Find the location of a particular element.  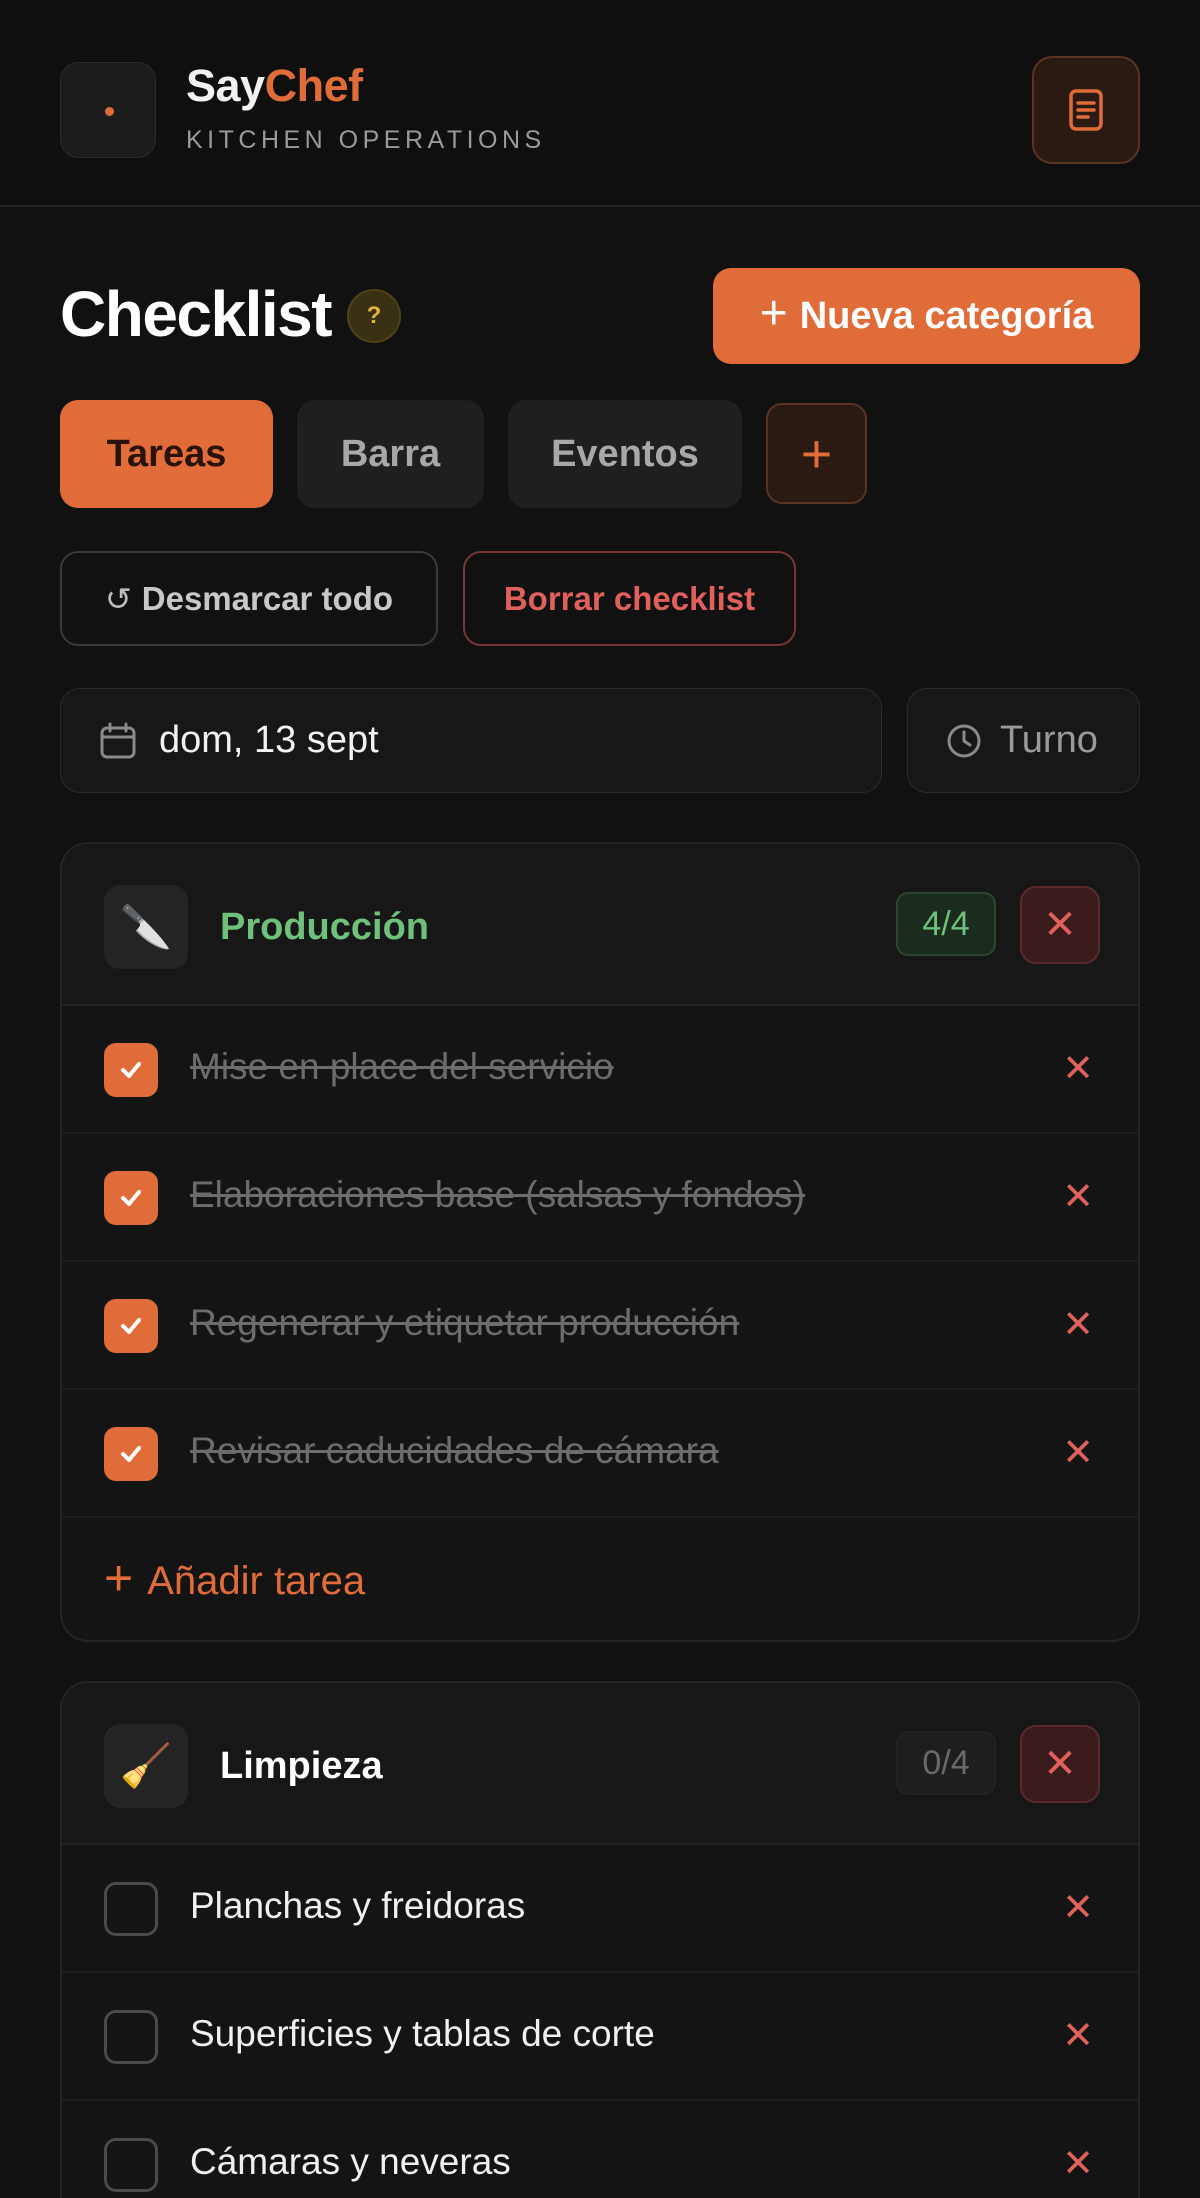

page-title: Checklist is located at coordinates (196, 314).